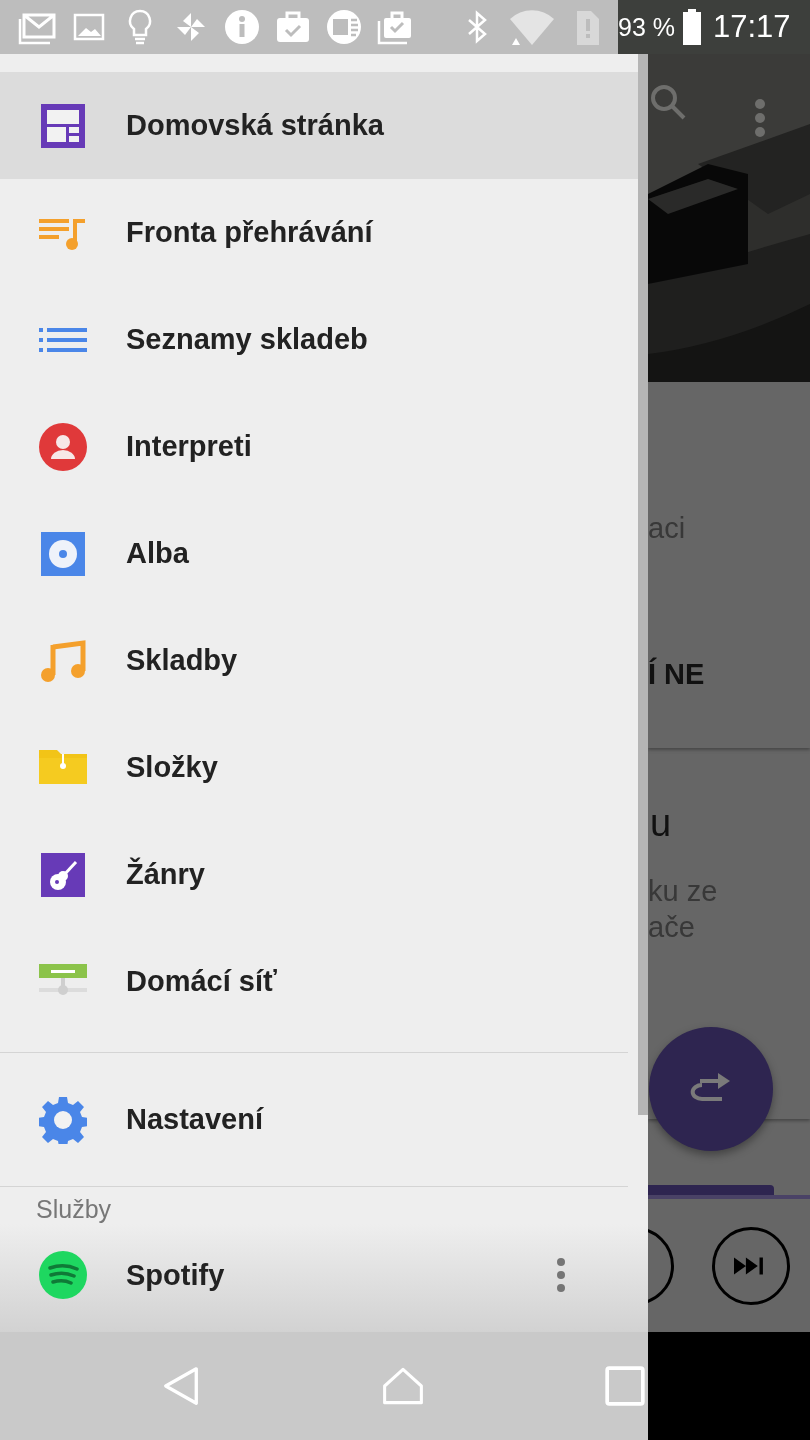 The image size is (810, 1440). What do you see at coordinates (319, 1275) in the screenshot?
I see `drawer-item: Spotify` at bounding box center [319, 1275].